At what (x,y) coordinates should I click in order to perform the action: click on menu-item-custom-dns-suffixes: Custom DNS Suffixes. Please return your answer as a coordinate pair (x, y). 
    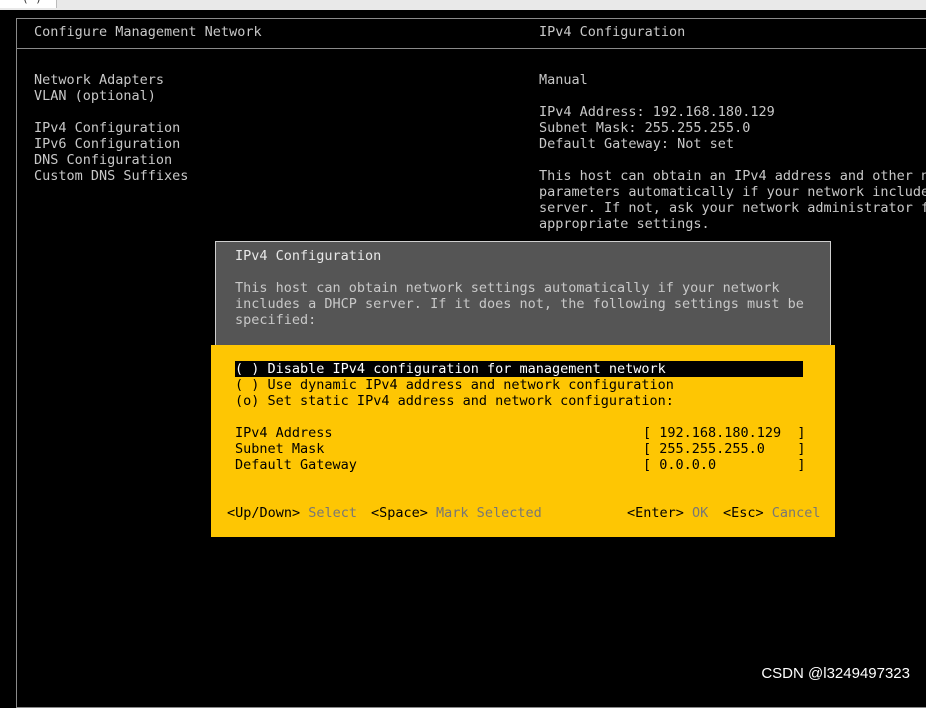
    Looking at the image, I should click on (111, 176).